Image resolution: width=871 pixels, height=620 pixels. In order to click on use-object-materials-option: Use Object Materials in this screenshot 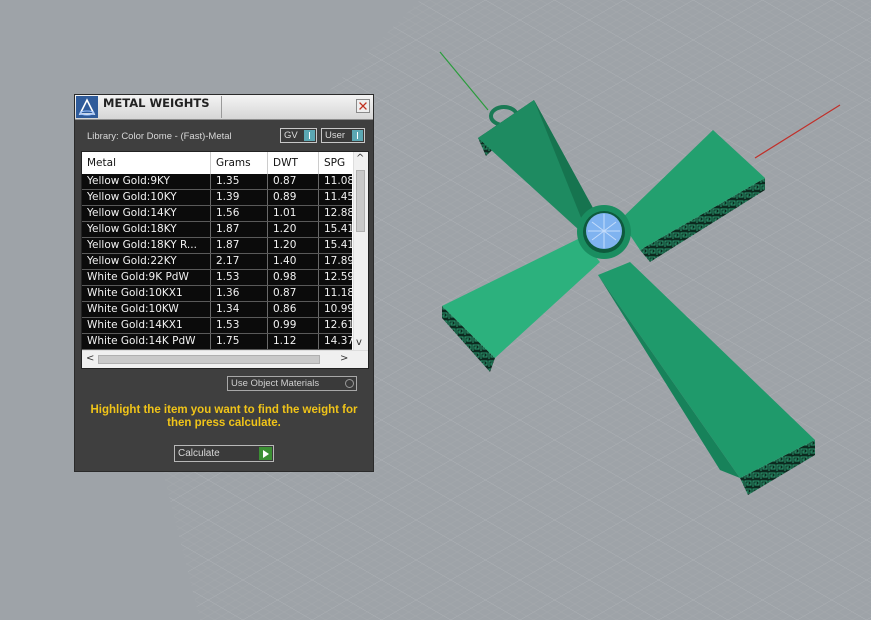, I will do `click(292, 383)`.